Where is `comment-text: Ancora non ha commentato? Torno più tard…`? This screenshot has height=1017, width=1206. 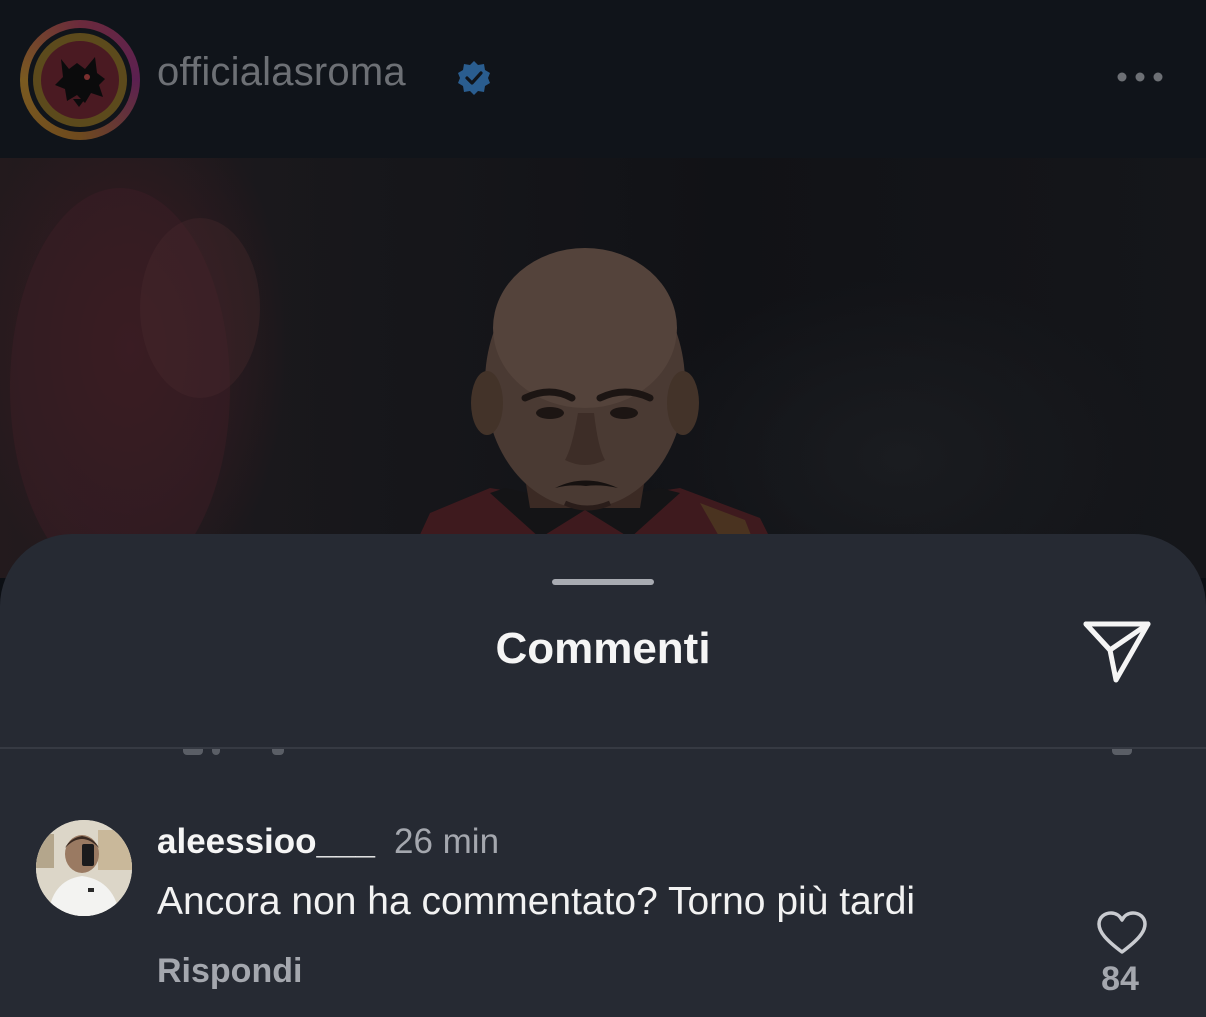 comment-text: Ancora non ha commentato? Torno più tard… is located at coordinates (536, 901).